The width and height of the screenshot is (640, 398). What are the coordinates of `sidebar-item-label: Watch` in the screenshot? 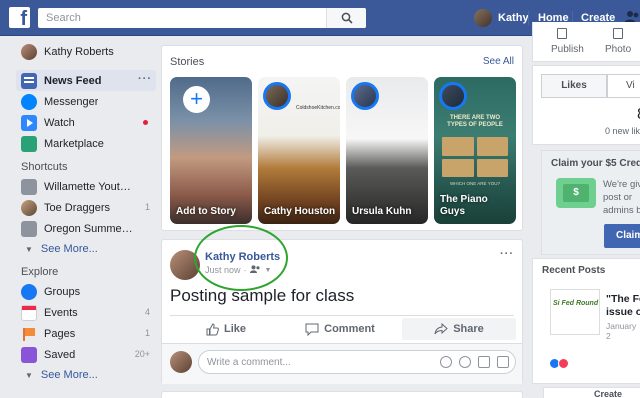 It's located at (59, 122).